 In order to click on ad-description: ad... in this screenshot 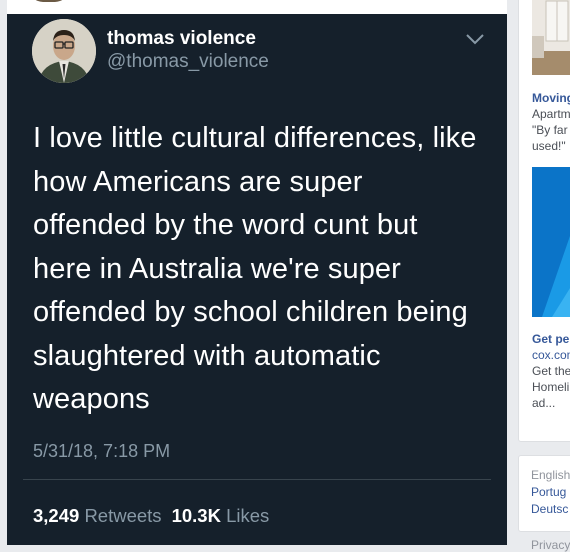, I will do `click(544, 403)`.